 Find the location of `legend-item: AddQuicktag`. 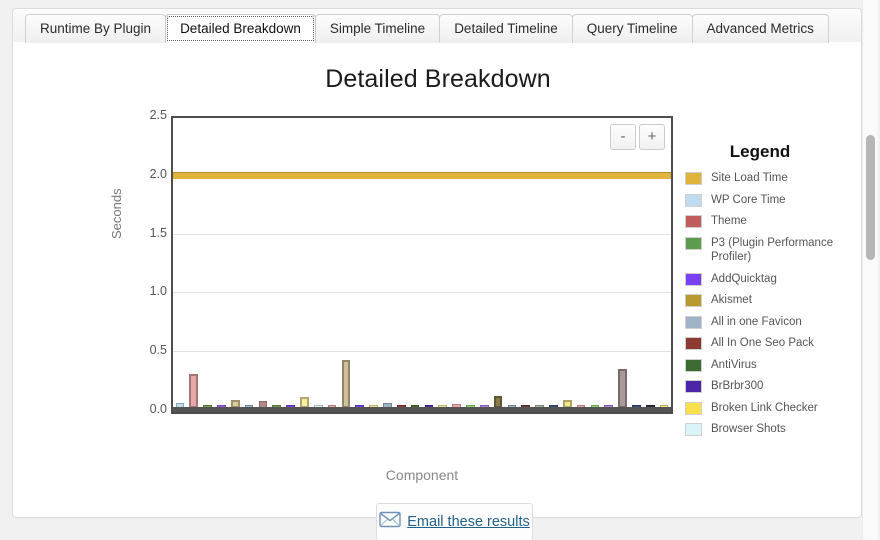

legend-item: AddQuicktag is located at coordinates (769, 279).